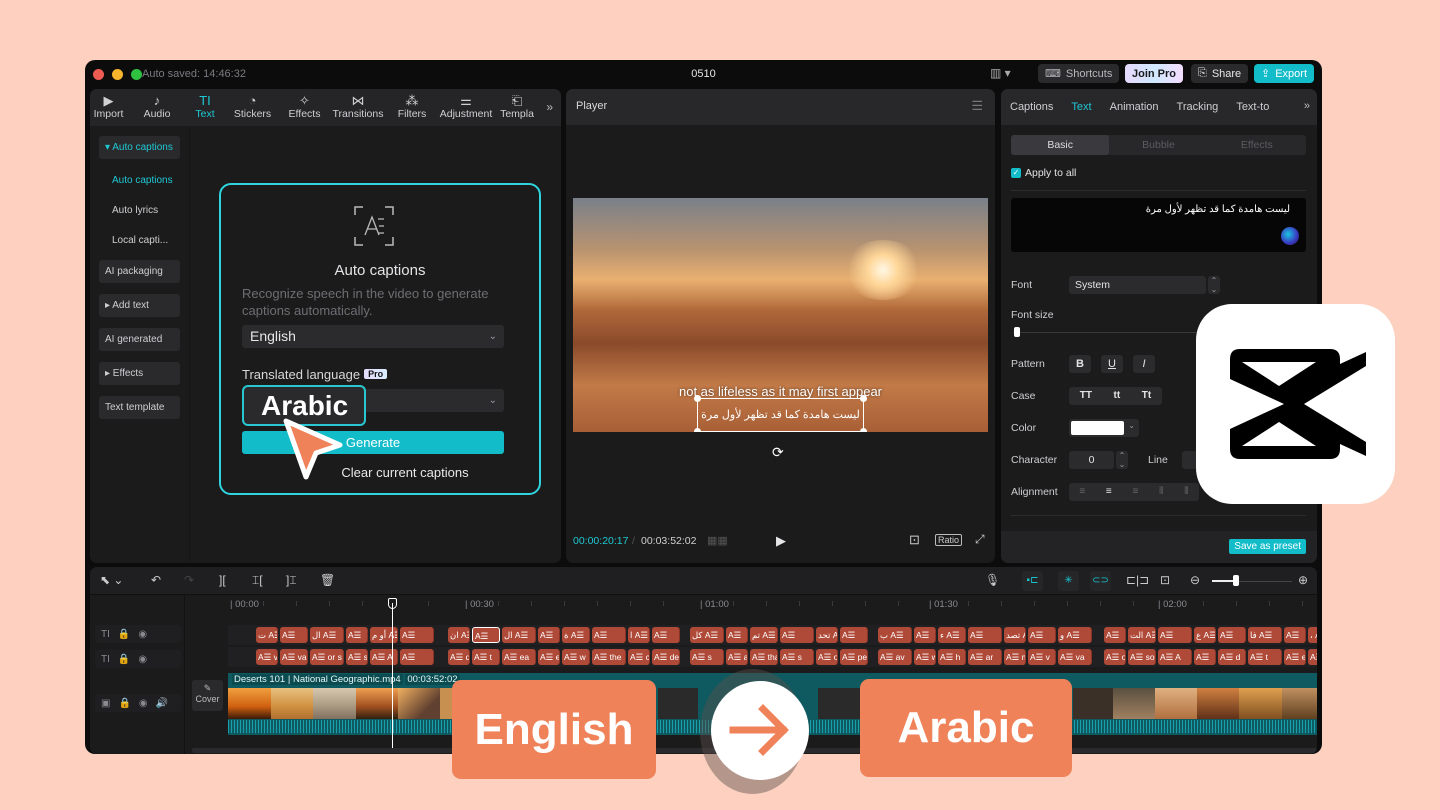 The width and height of the screenshot is (1440, 810). Describe the element at coordinates (139, 305) in the screenshot. I see `sidebar-item-add-text: ▸ Add text` at that location.